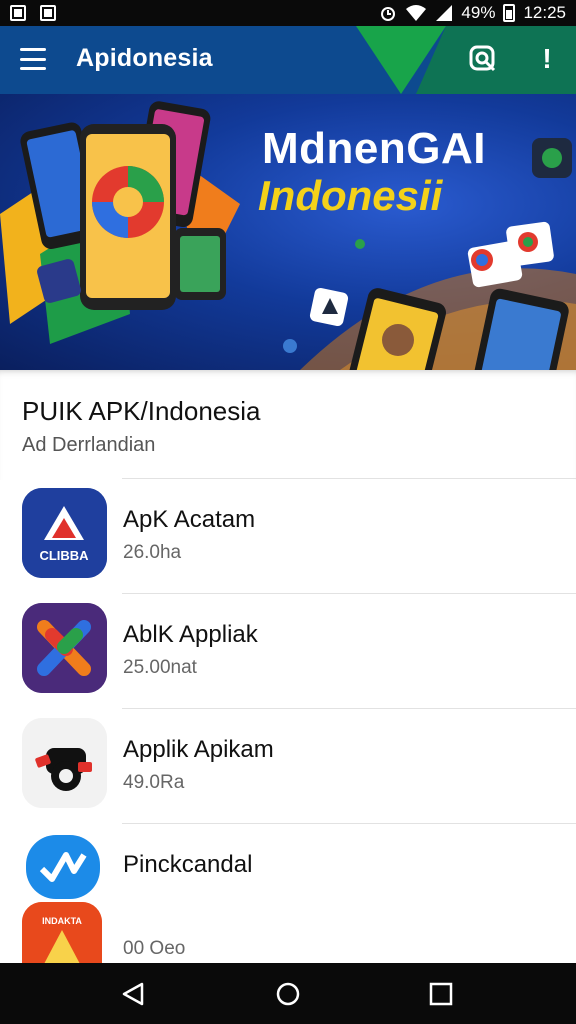 The image size is (576, 1024). I want to click on status-bar: 49% 12:25, so click(288, 13).